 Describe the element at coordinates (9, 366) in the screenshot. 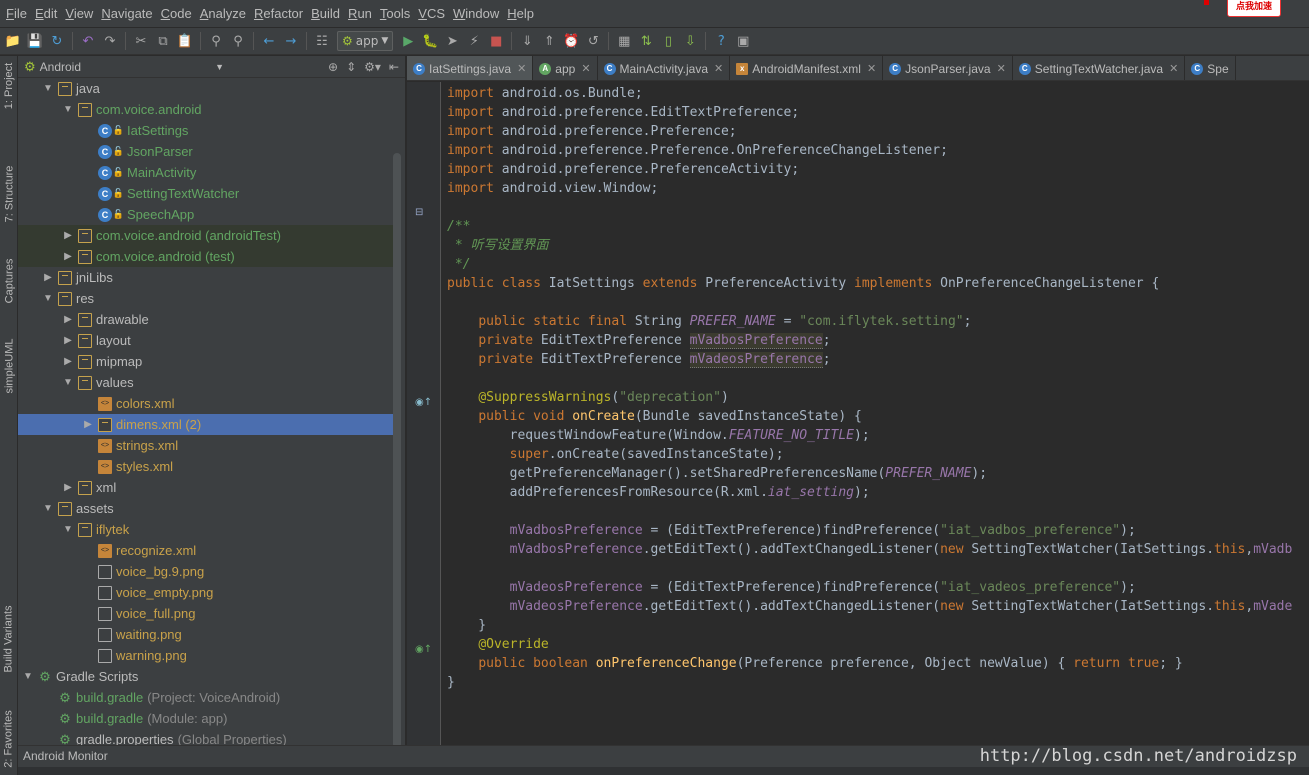

I see `tool-window-tab-simpleuml: simpleUML` at that location.